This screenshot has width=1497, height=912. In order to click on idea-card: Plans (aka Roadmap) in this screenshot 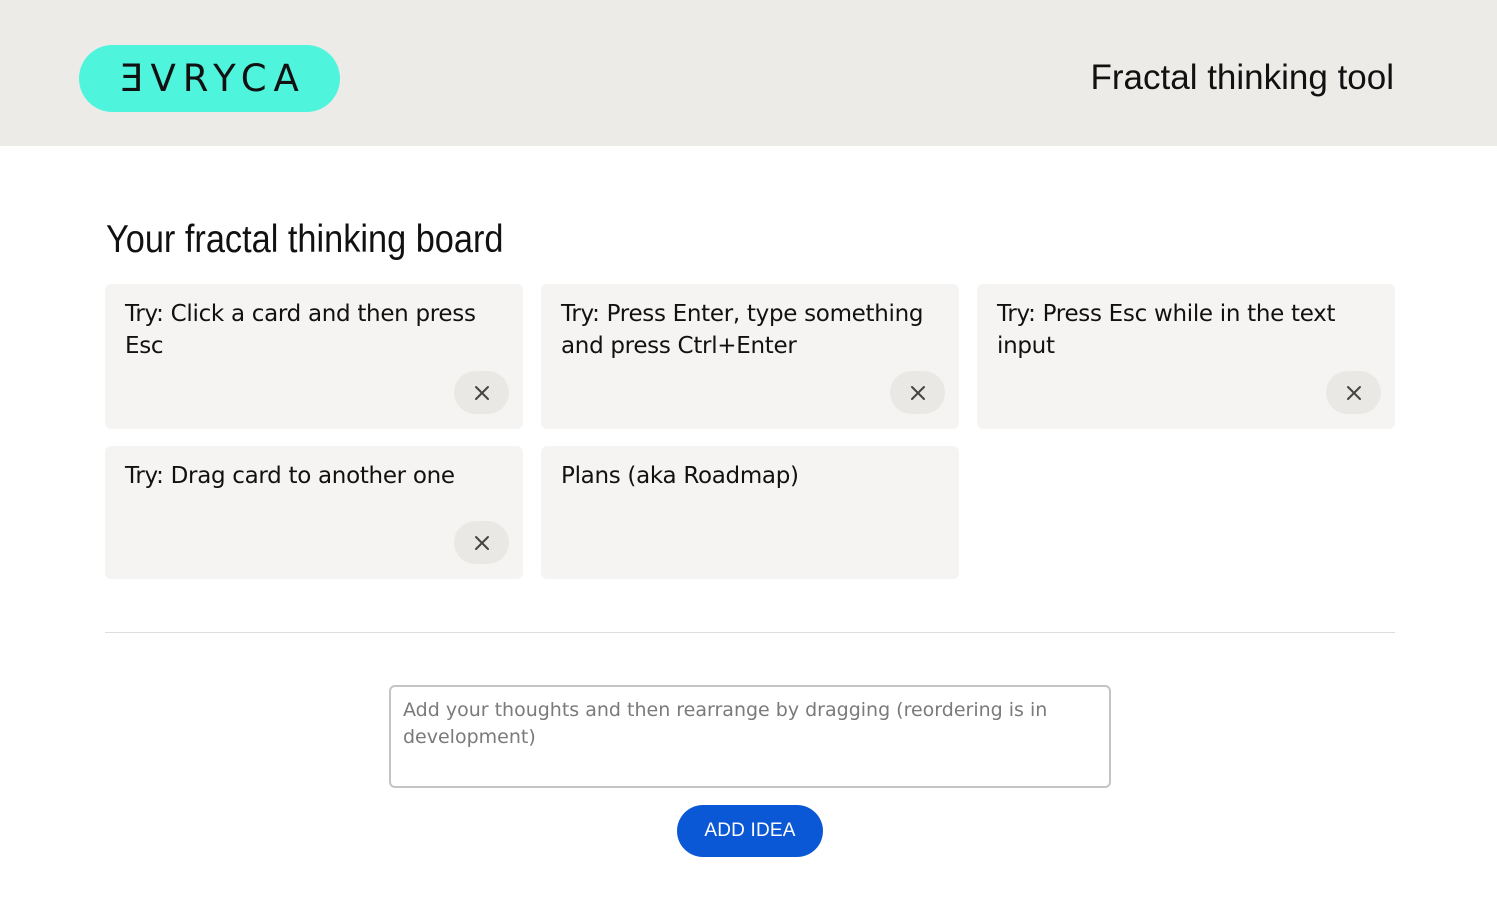, I will do `click(750, 512)`.